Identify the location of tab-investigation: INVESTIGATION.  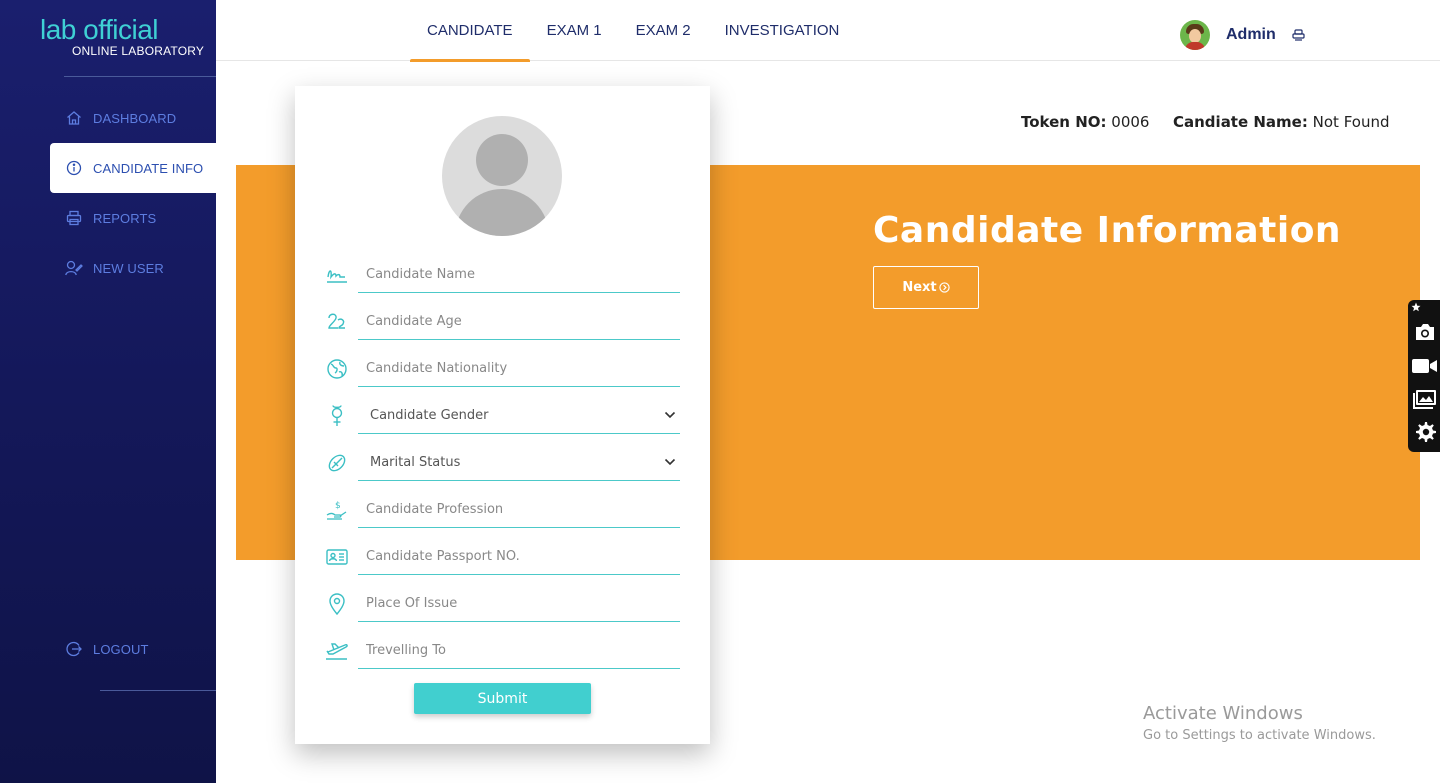
(782, 30).